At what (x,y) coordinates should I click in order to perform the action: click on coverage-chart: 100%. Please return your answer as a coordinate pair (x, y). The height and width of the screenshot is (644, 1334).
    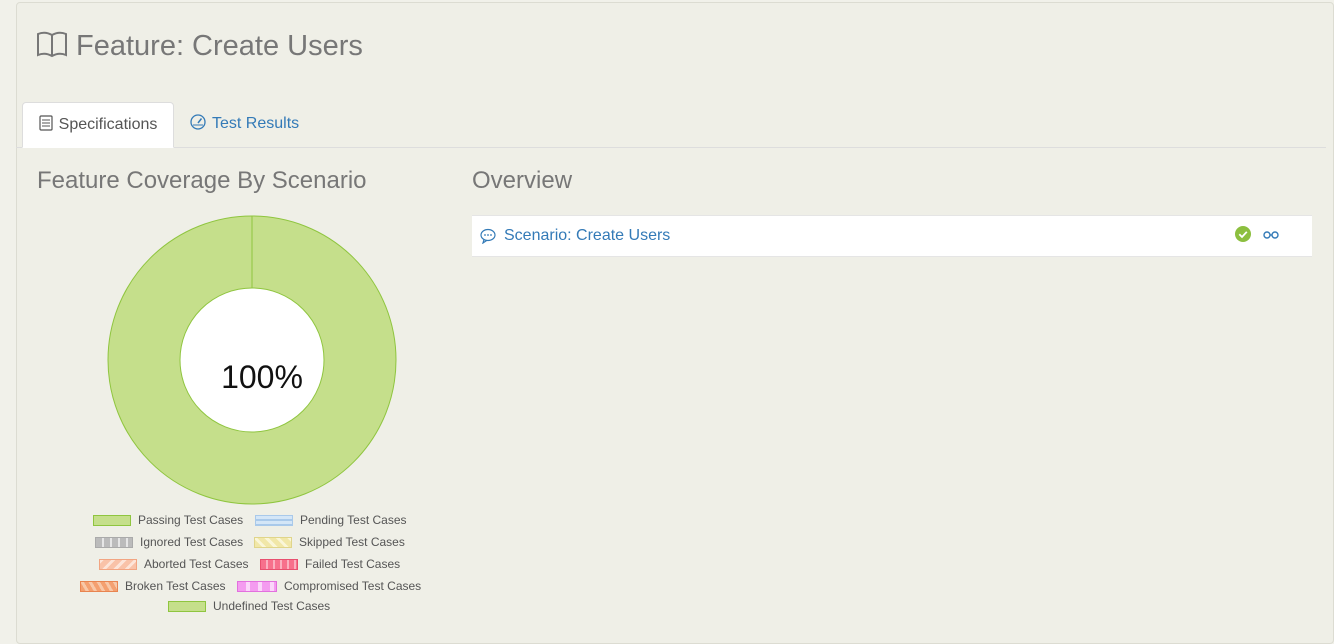
    Looking at the image, I should click on (252, 362).